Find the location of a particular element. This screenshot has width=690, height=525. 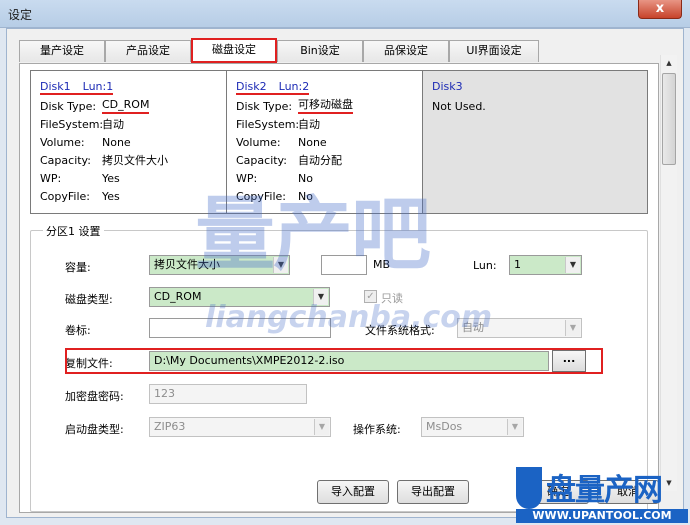

boot-type-value: ZIP63 is located at coordinates (170, 426).